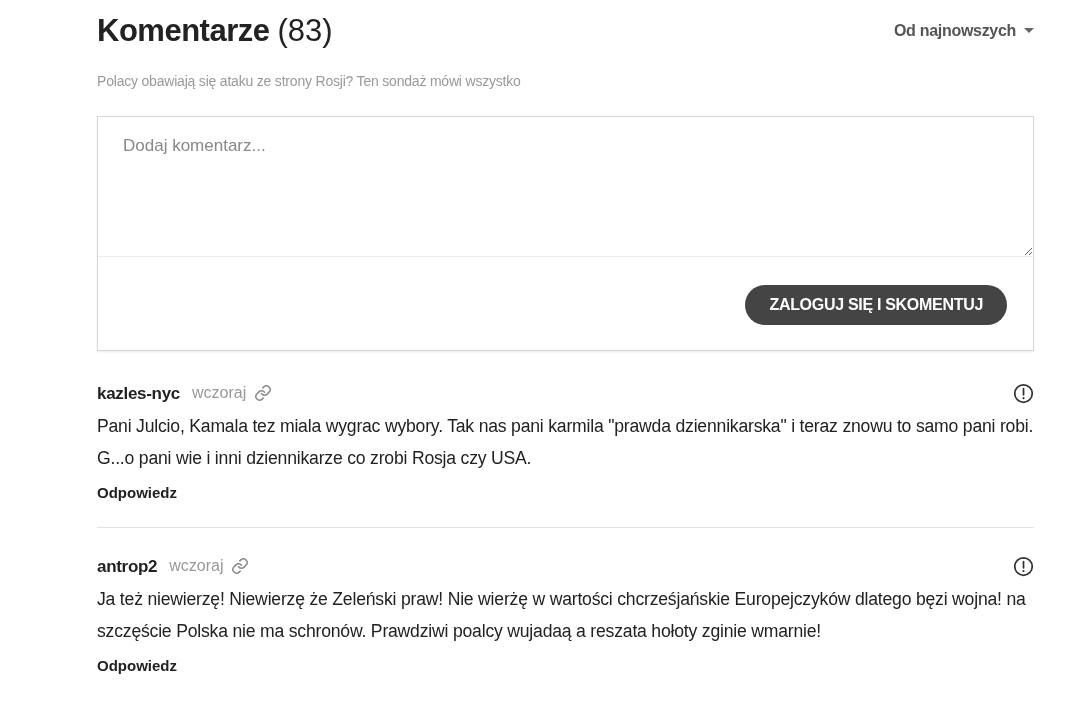 This screenshot has width=1068, height=719. Describe the element at coordinates (963, 31) in the screenshot. I see `sort-dropdown: Od najnowszych` at that location.